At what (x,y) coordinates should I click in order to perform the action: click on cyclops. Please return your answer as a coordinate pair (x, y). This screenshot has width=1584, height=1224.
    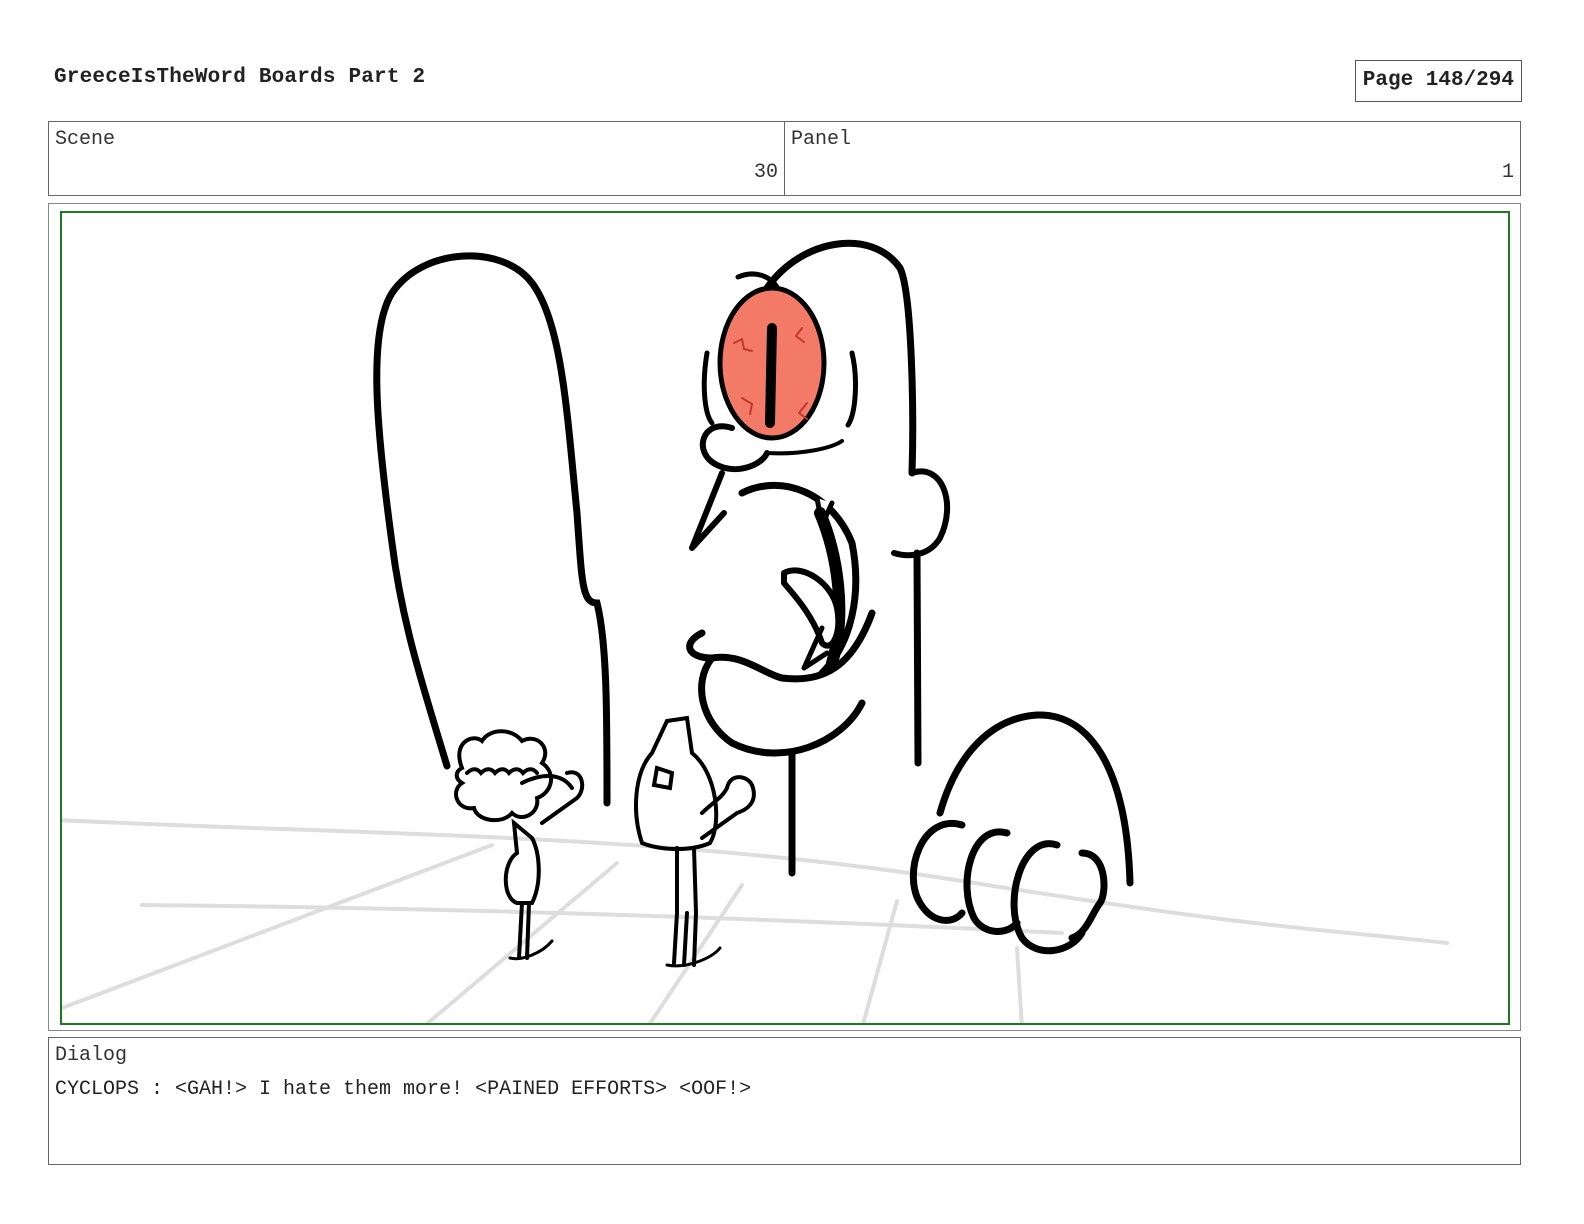
    Looking at the image, I should click on (818, 558).